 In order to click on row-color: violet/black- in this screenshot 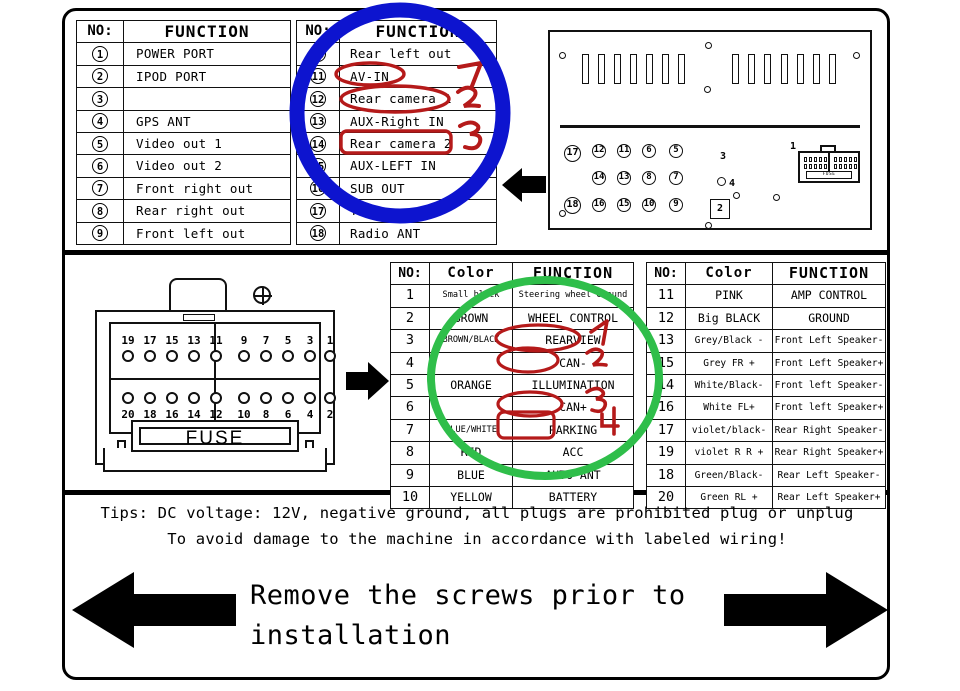, I will do `click(729, 430)`.